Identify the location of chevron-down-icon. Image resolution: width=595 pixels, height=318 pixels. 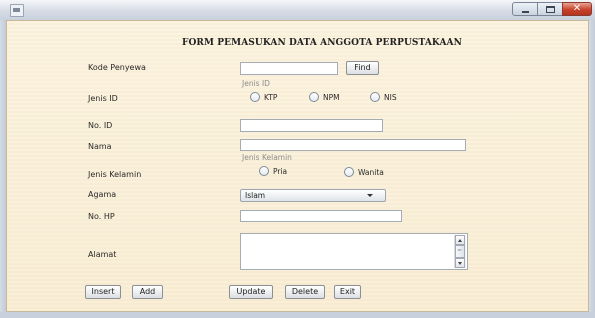
(370, 195).